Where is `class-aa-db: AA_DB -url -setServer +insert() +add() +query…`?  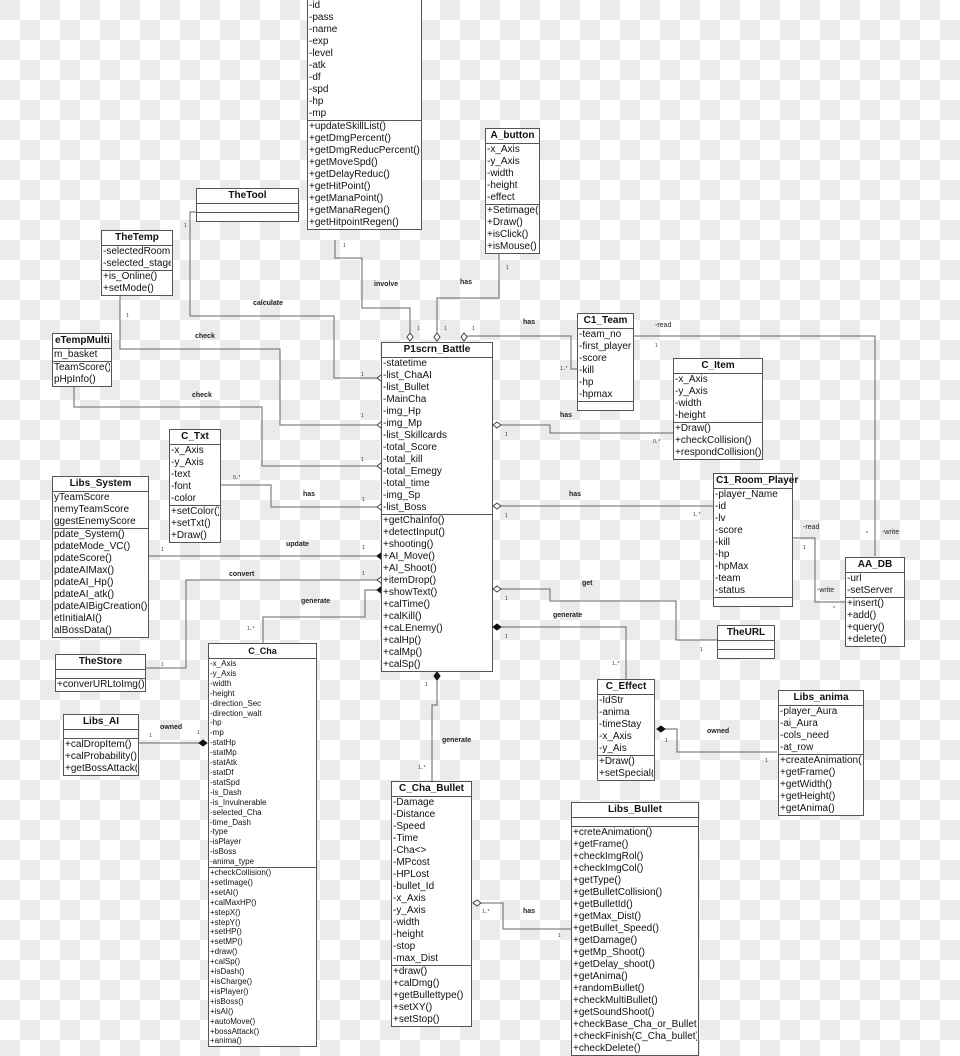
class-aa-db: AA_DB -url -setServer +insert() +add() +query… is located at coordinates (875, 602).